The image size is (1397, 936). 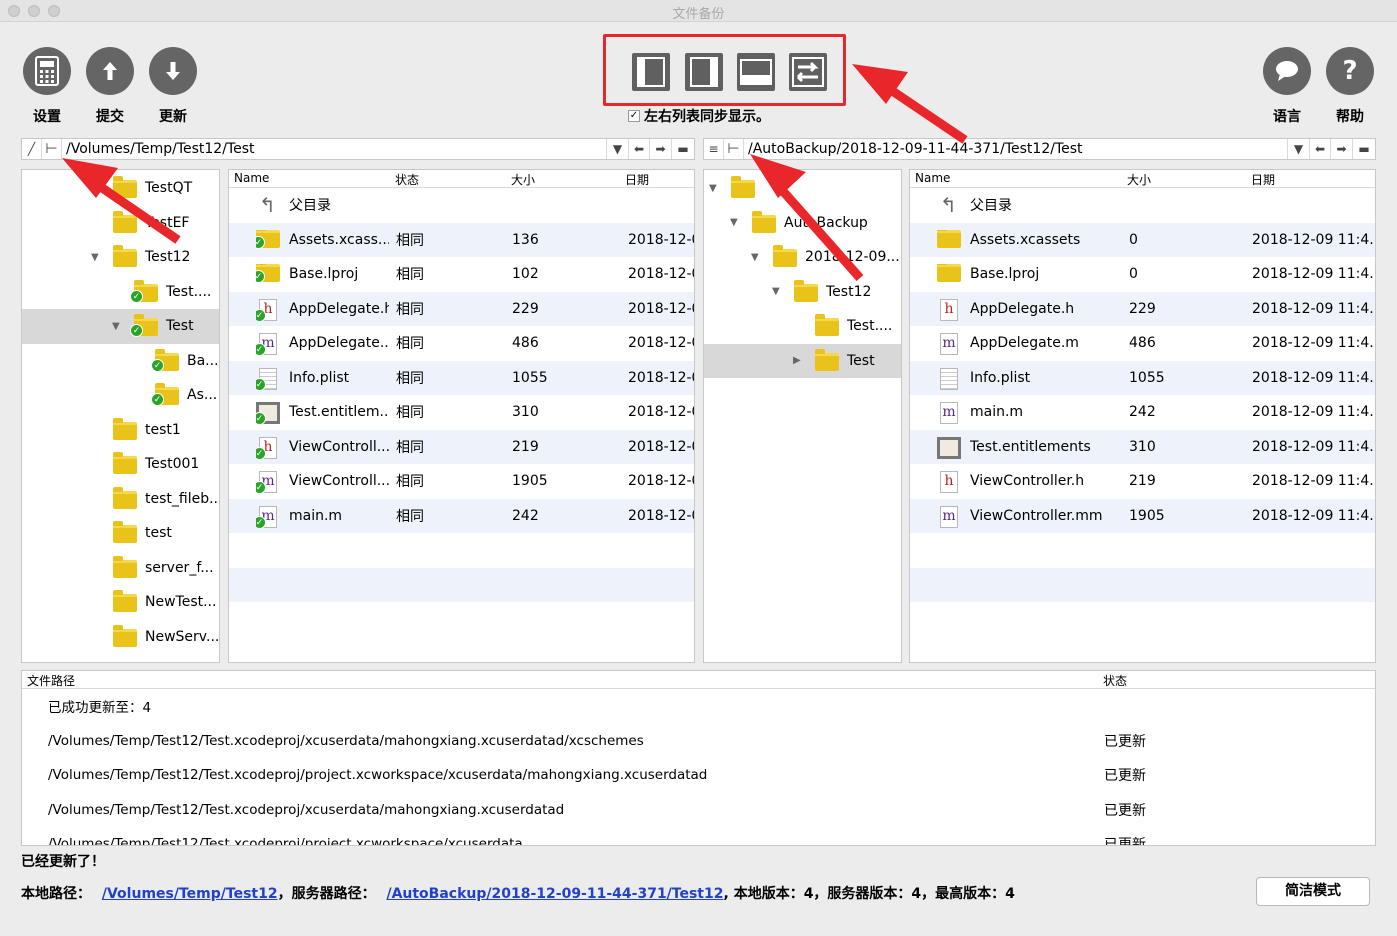 I want to click on layout-right-button, so click(x=704, y=72).